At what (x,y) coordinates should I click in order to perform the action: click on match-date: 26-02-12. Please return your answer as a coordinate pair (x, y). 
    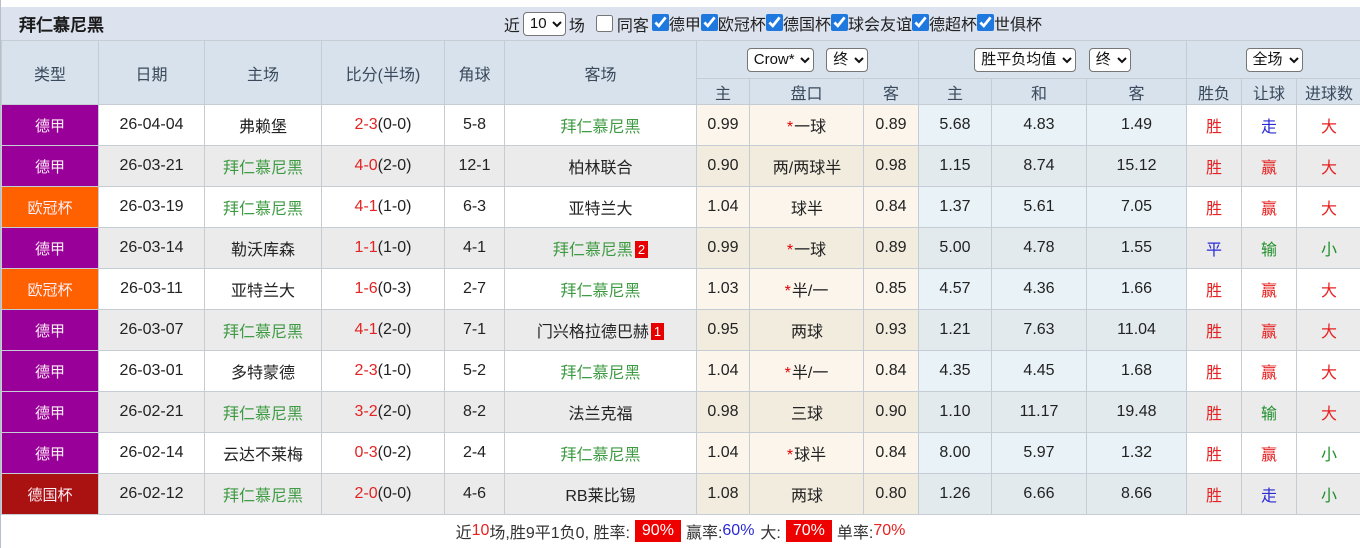
    Looking at the image, I should click on (151, 494).